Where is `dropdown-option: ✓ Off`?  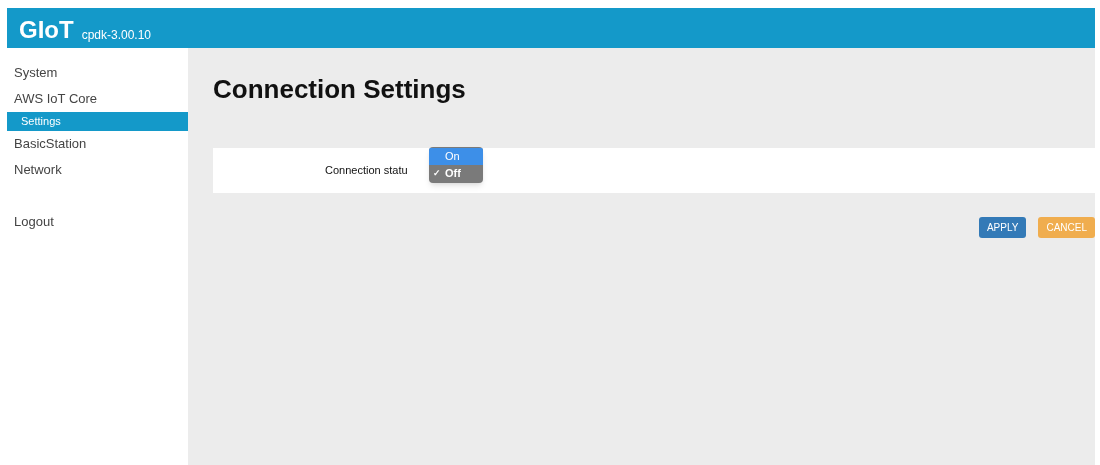
dropdown-option: ✓ Off is located at coordinates (456, 173).